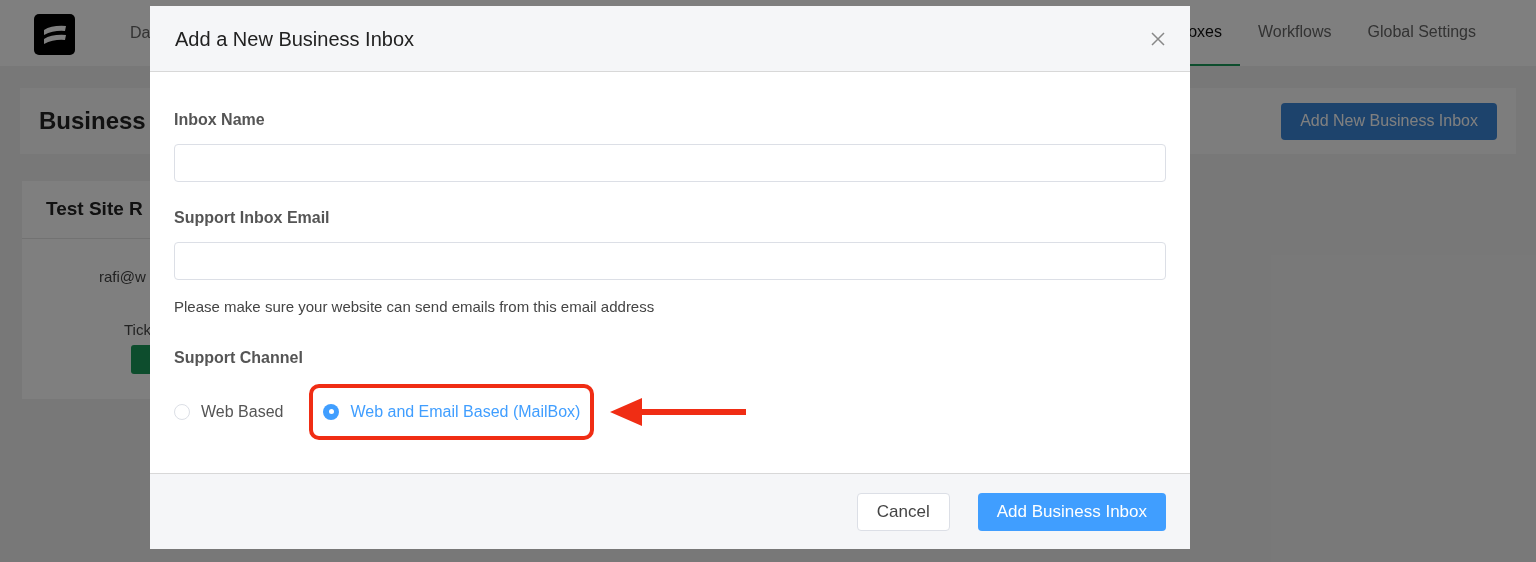  Describe the element at coordinates (94, 209) in the screenshot. I see `card-title: Test Site R` at that location.